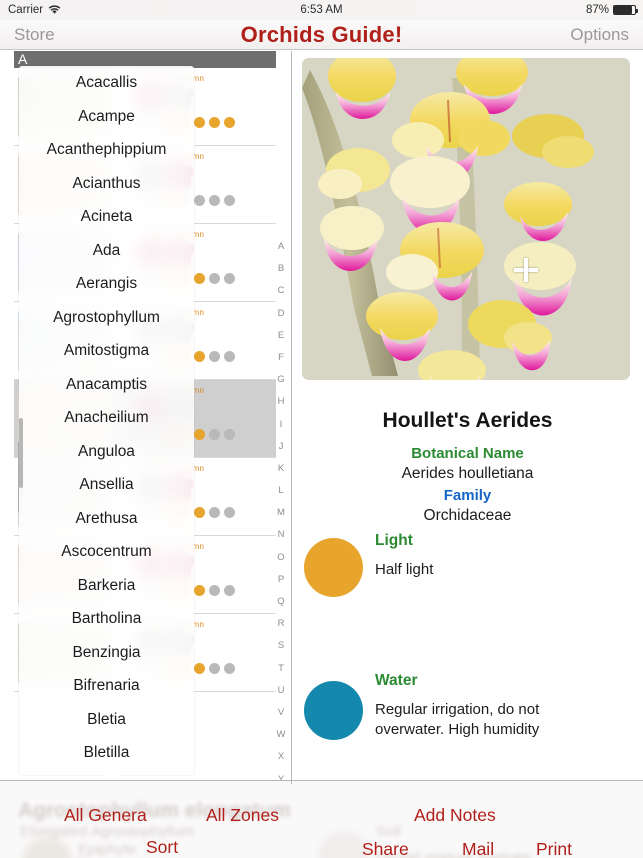  Describe the element at coordinates (281, 735) in the screenshot. I see `alphabet-index-w: W` at that location.